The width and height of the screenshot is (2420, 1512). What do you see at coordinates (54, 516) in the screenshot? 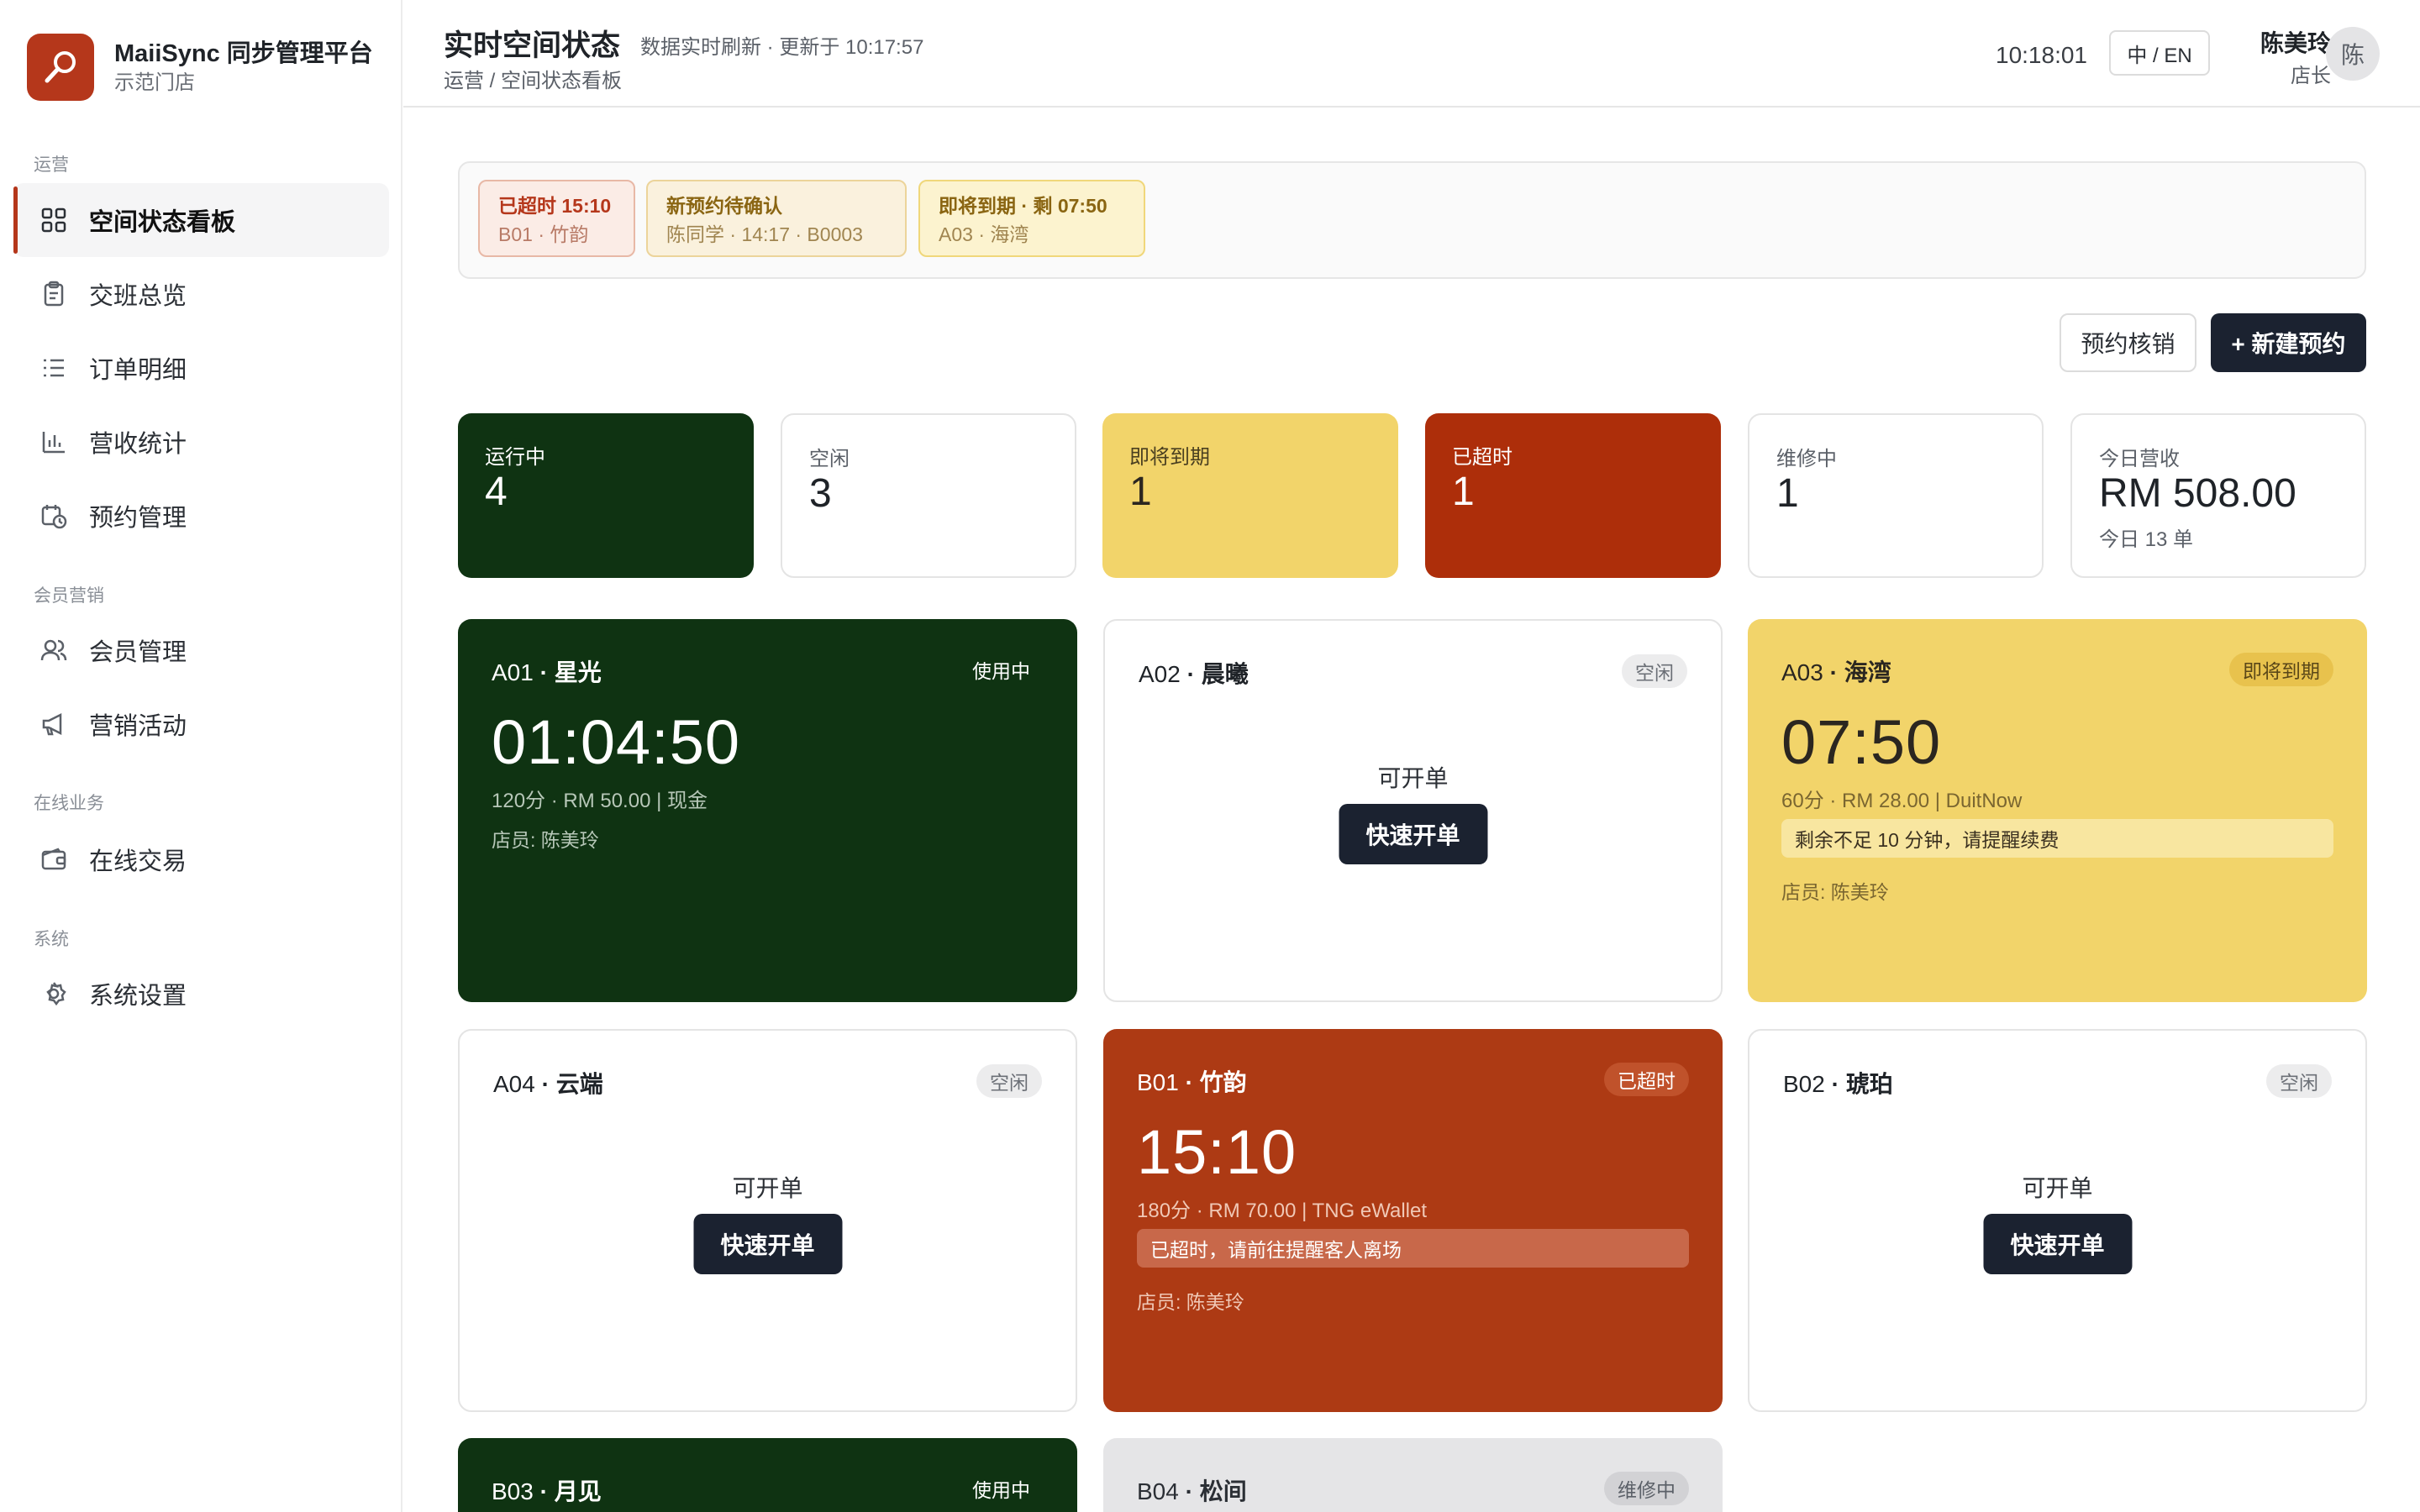
I see `calendar-clock-icon` at bounding box center [54, 516].